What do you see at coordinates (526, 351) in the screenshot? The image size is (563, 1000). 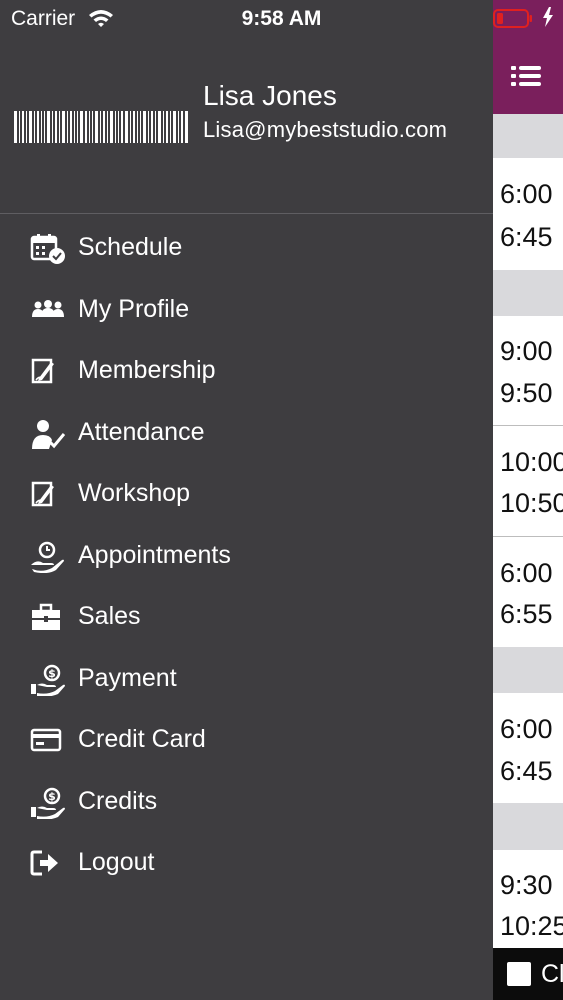 I see `class-start-time: 9:00` at bounding box center [526, 351].